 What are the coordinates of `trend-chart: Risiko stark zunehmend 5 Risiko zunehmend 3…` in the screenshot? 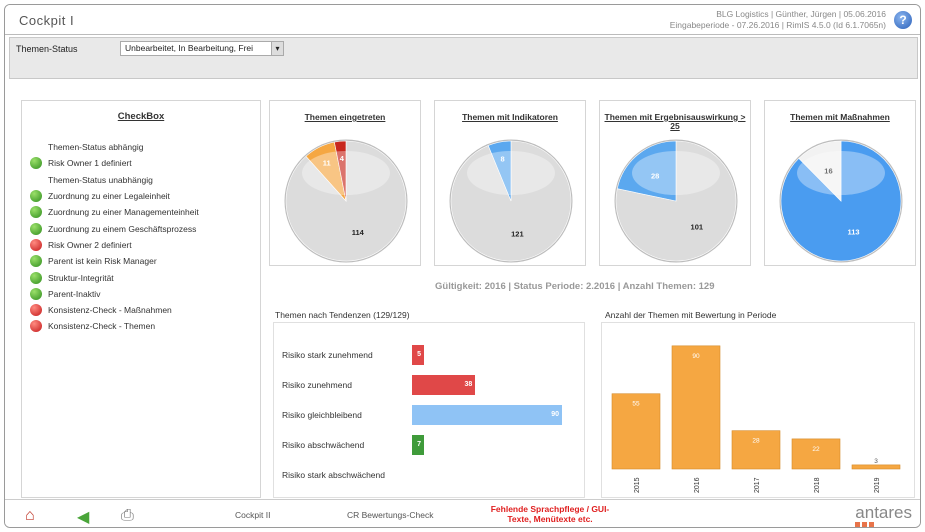 It's located at (429, 410).